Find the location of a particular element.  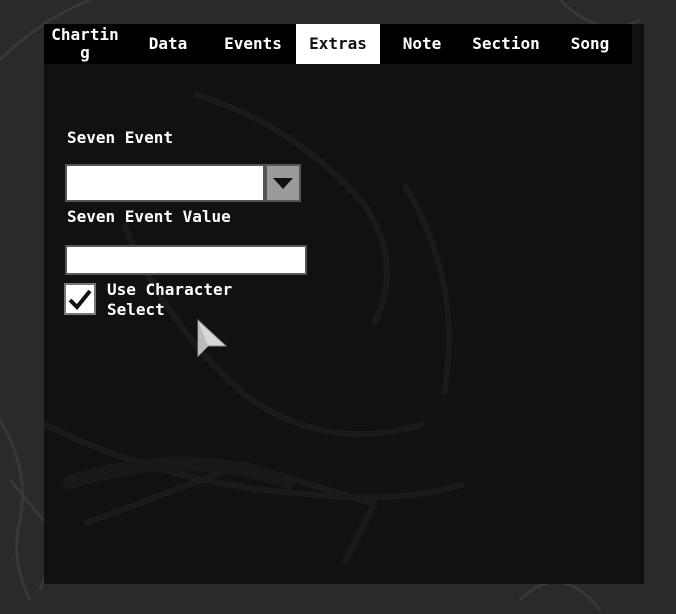

check-icon is located at coordinates (80, 299).